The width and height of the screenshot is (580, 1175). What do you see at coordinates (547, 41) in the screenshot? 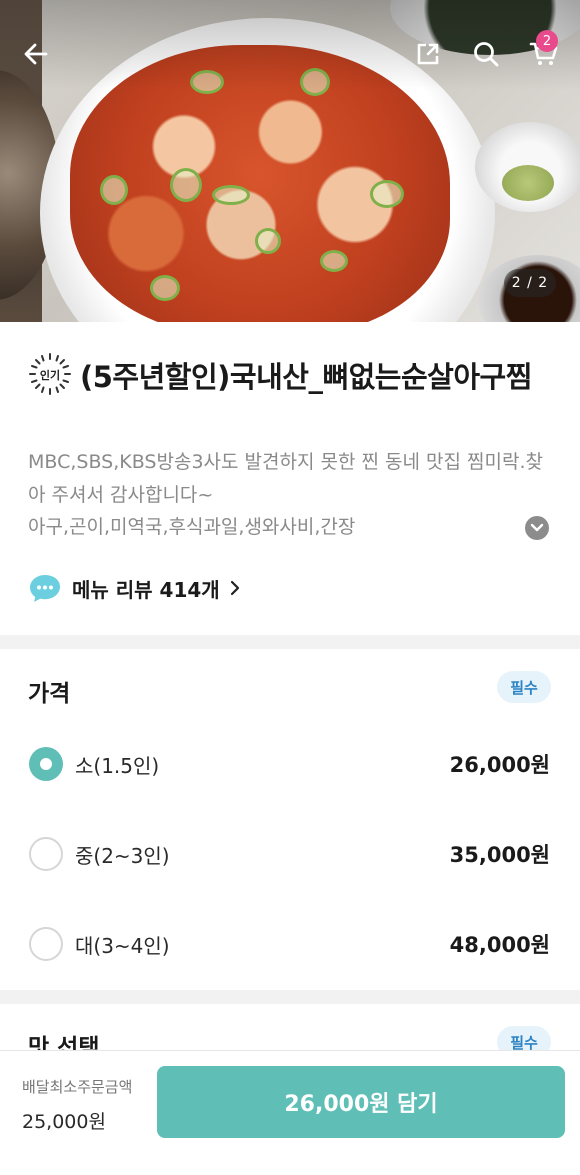
I see `cart-count-badge: 2` at bounding box center [547, 41].